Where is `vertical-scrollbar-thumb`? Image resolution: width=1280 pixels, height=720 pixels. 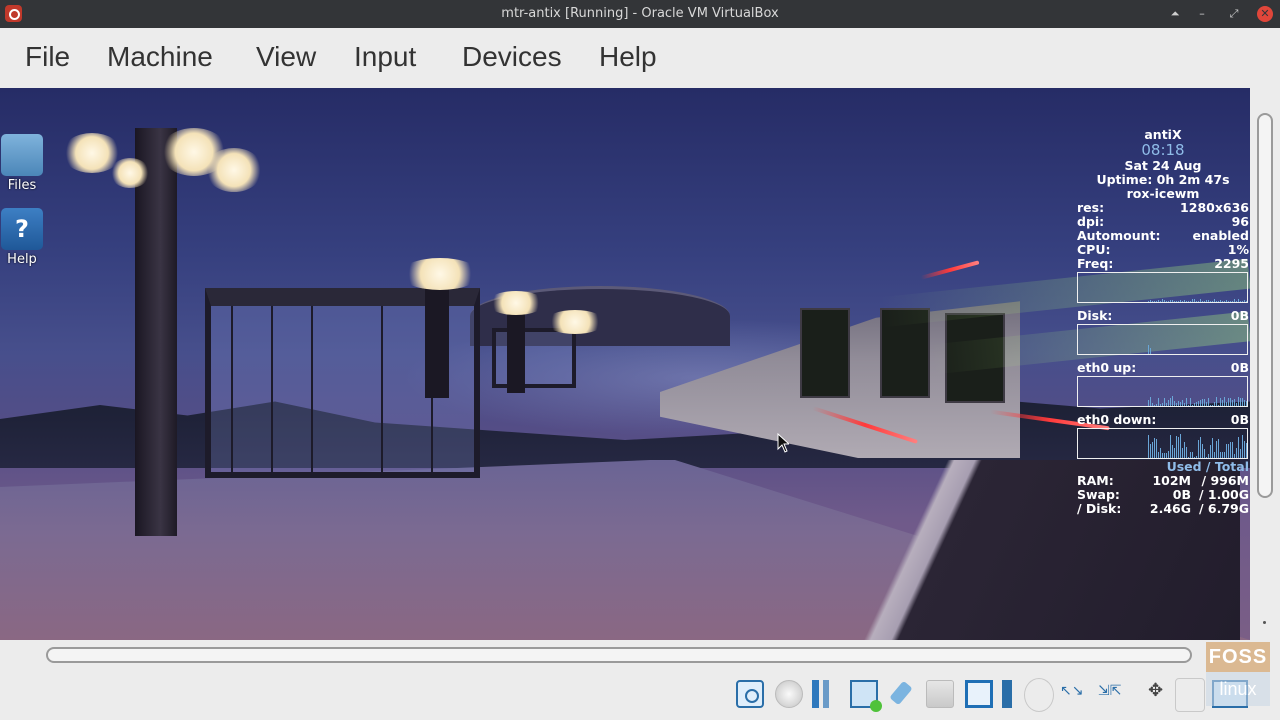
vertical-scrollbar-thumb is located at coordinates (1265, 305).